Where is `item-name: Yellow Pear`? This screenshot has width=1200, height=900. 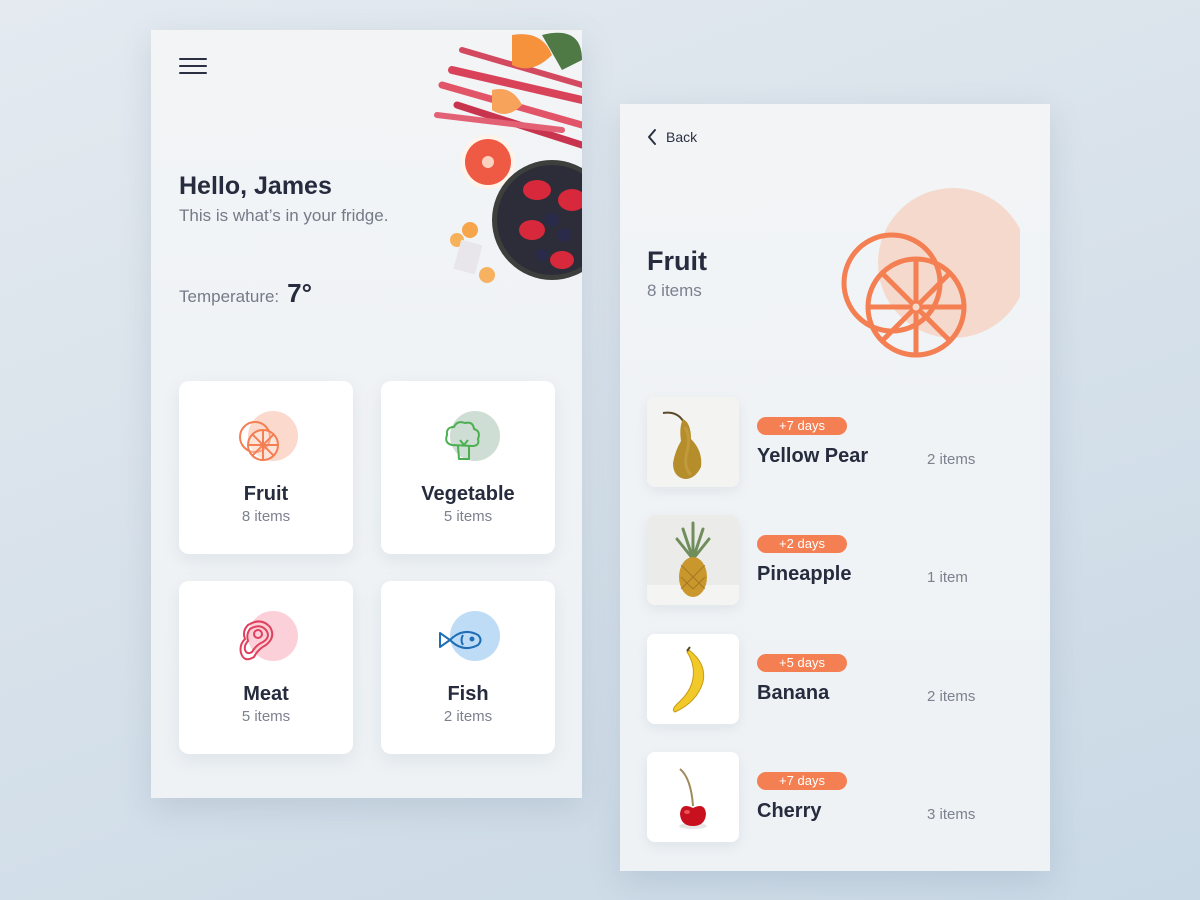 item-name: Yellow Pear is located at coordinates (813, 456).